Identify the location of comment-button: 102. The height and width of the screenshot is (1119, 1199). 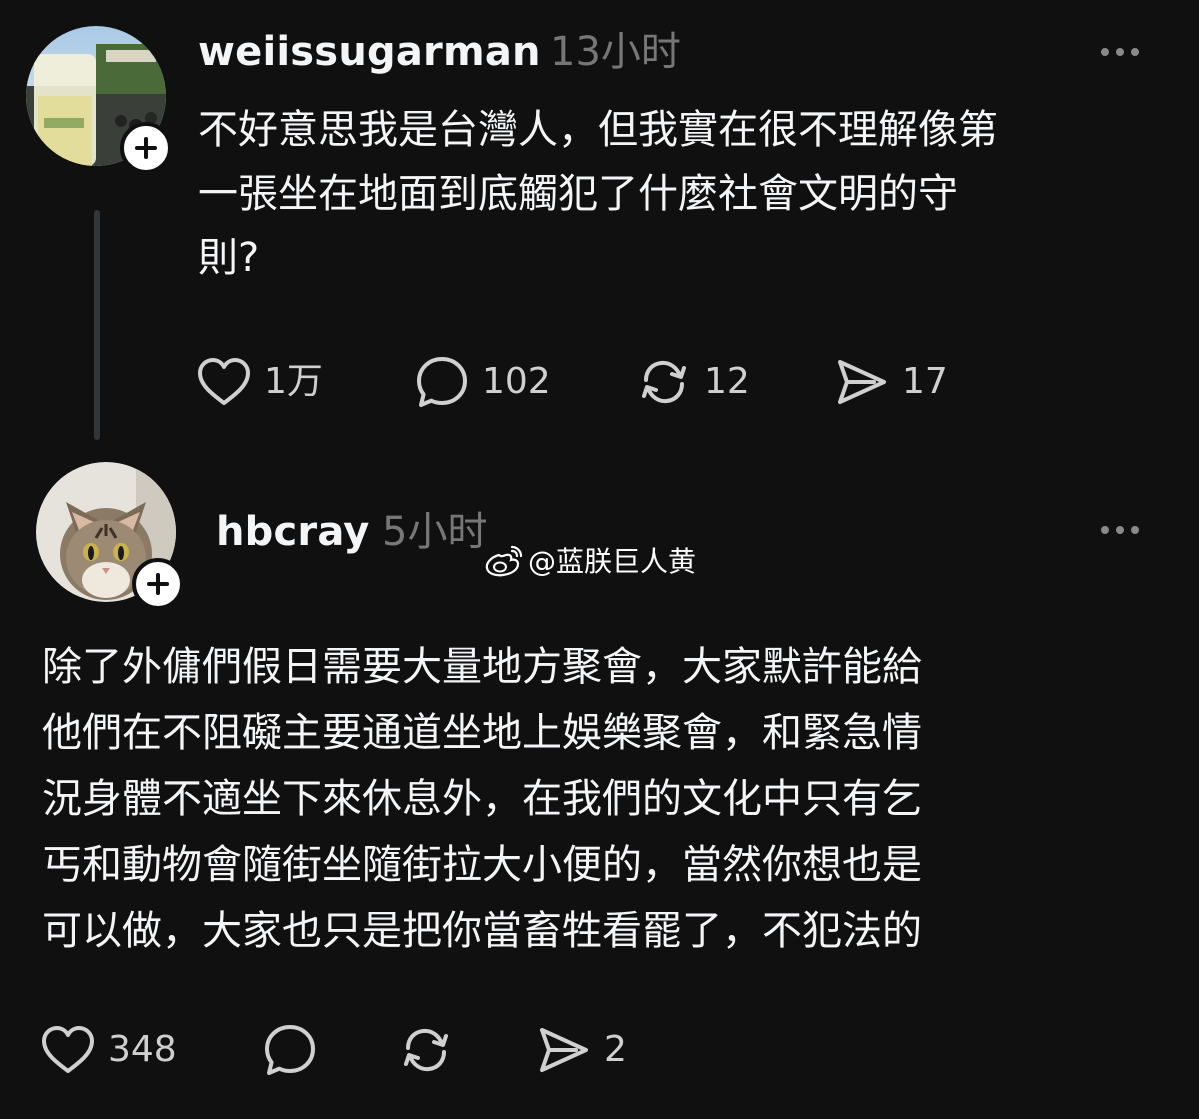
(525, 382).